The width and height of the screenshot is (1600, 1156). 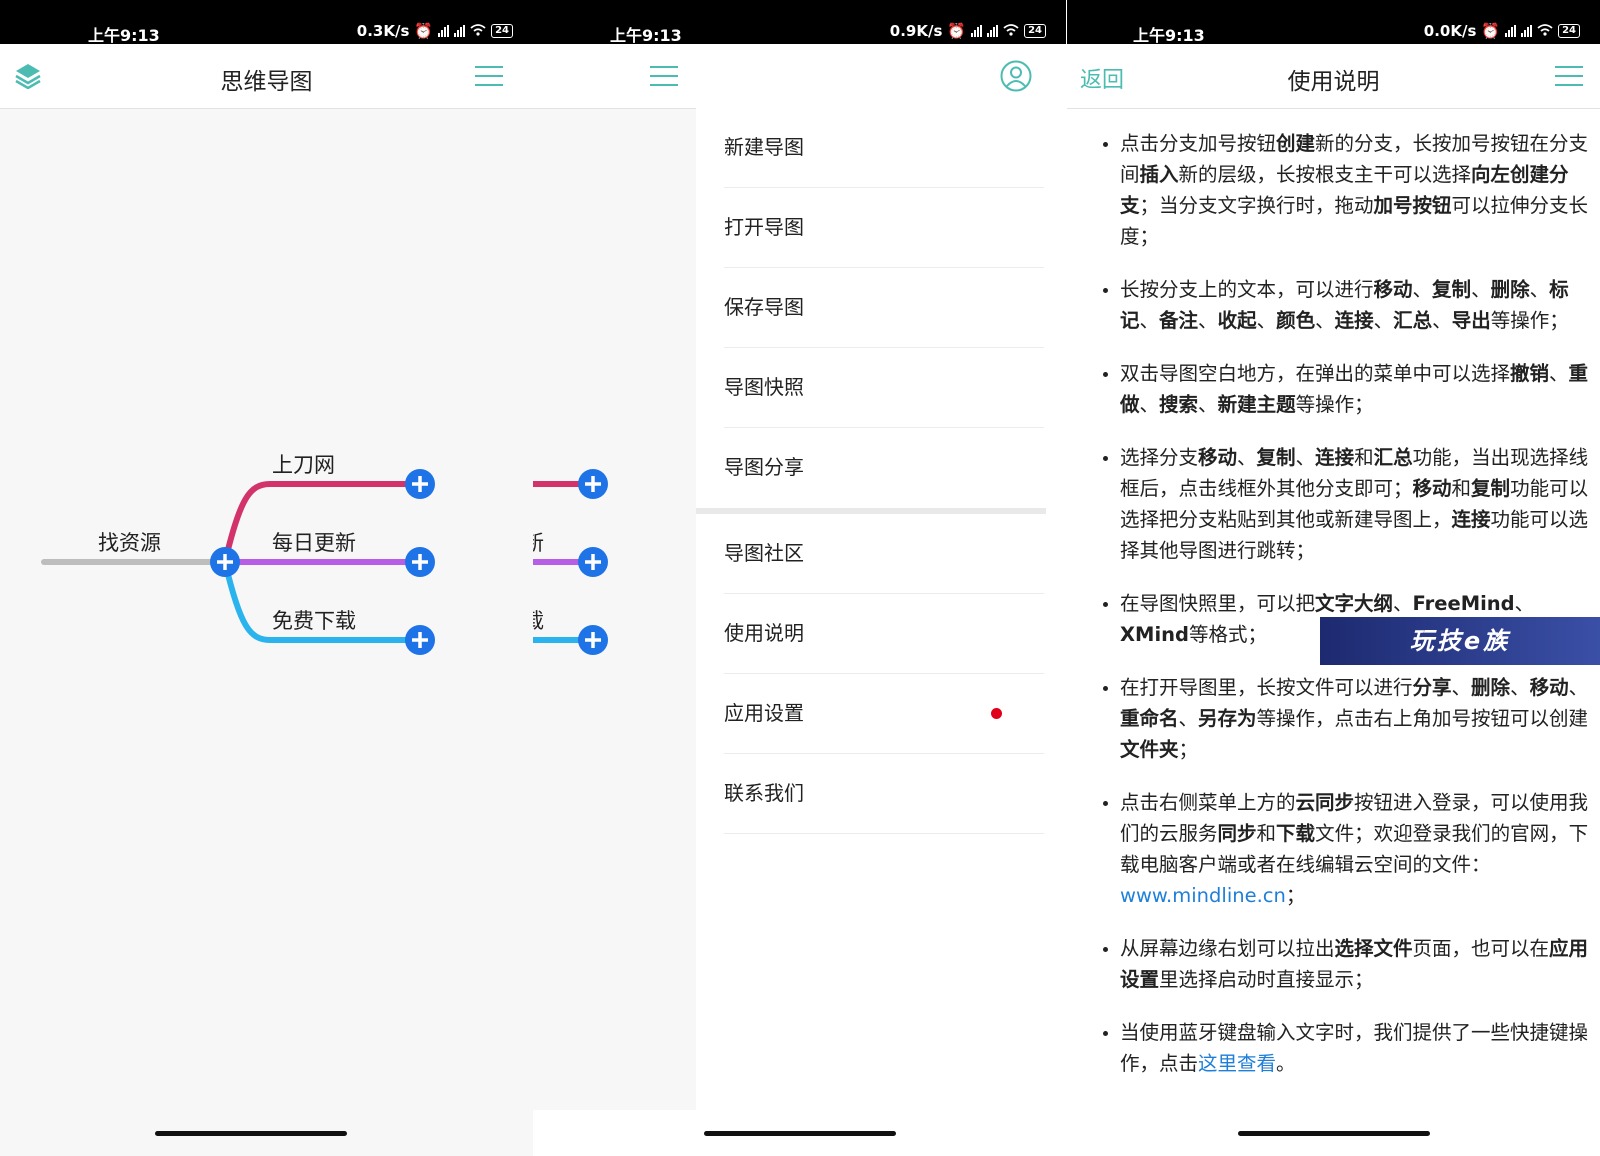 I want to click on peek-label: 新, so click(x=538, y=543).